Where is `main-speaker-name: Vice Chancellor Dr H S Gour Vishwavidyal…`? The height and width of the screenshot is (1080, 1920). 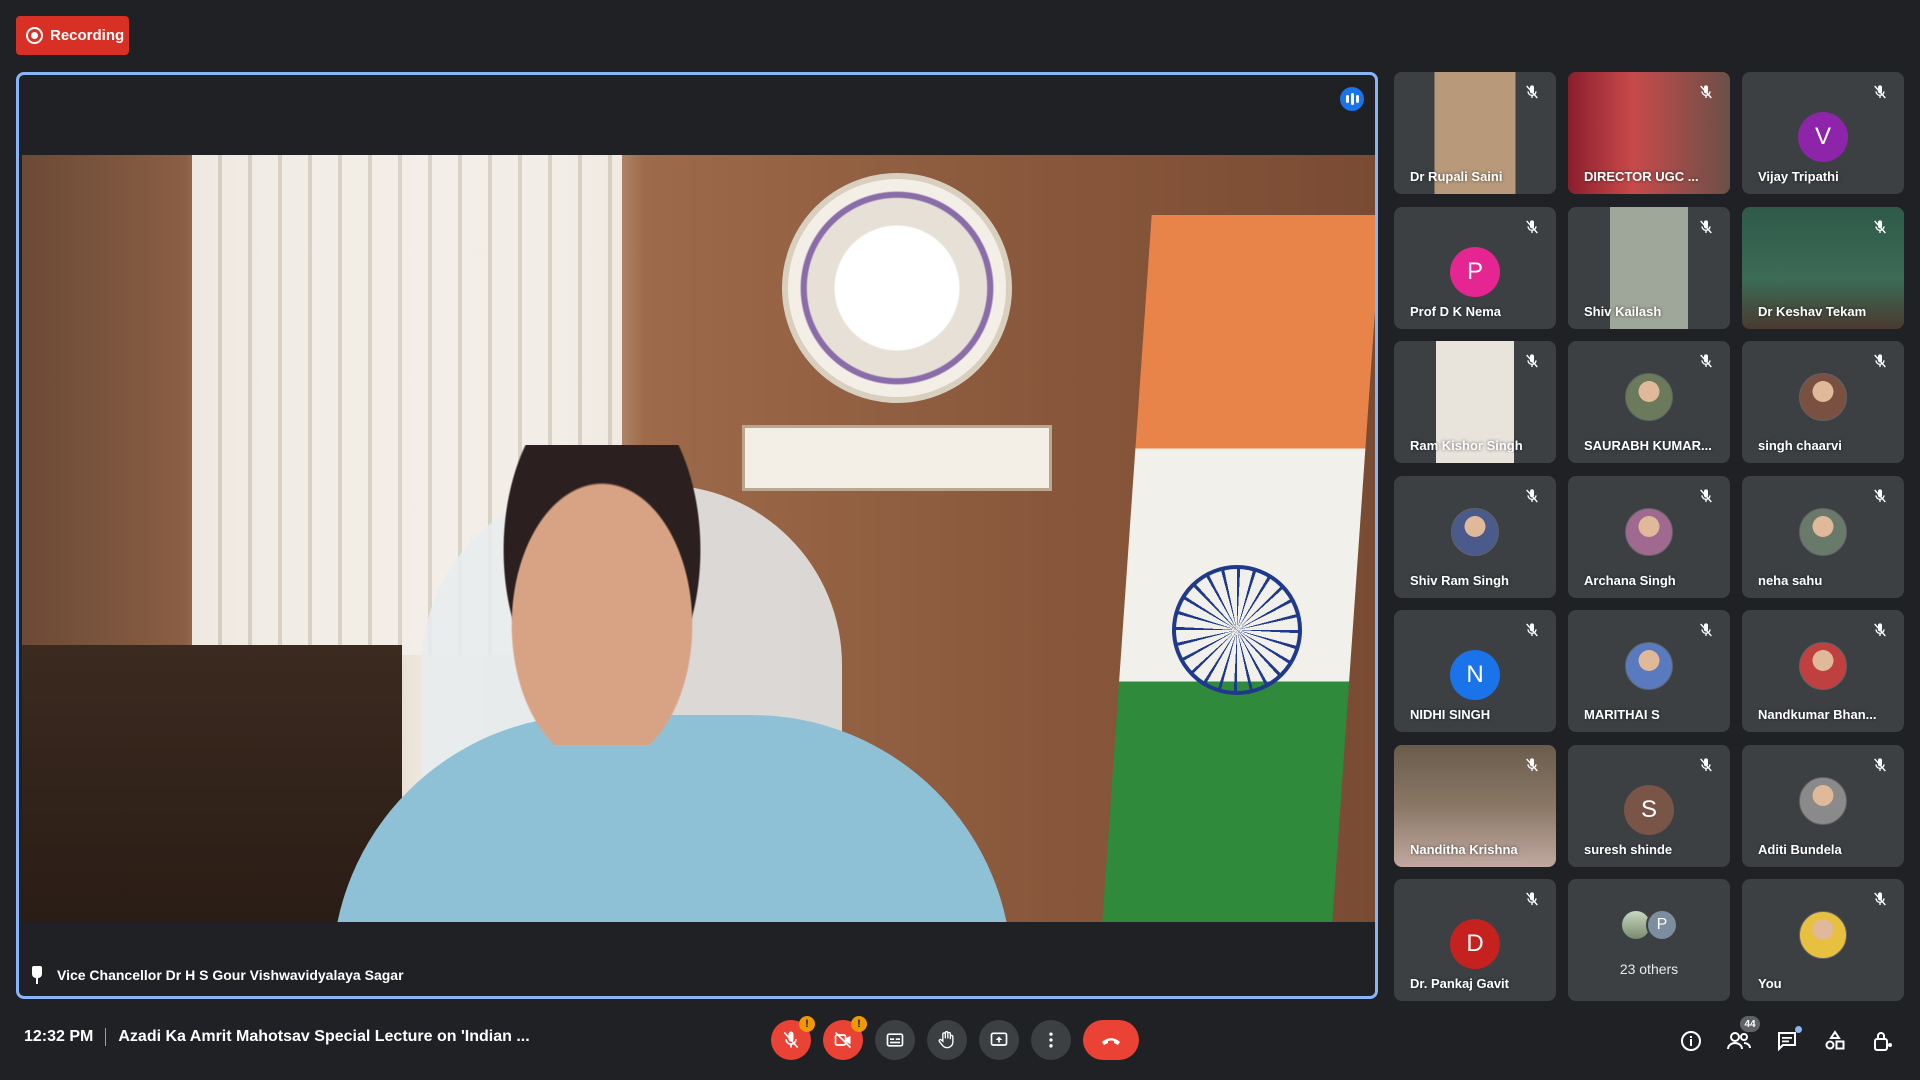
main-speaker-name: Vice Chancellor Dr H S Gour Vishwavidyal… is located at coordinates (230, 975).